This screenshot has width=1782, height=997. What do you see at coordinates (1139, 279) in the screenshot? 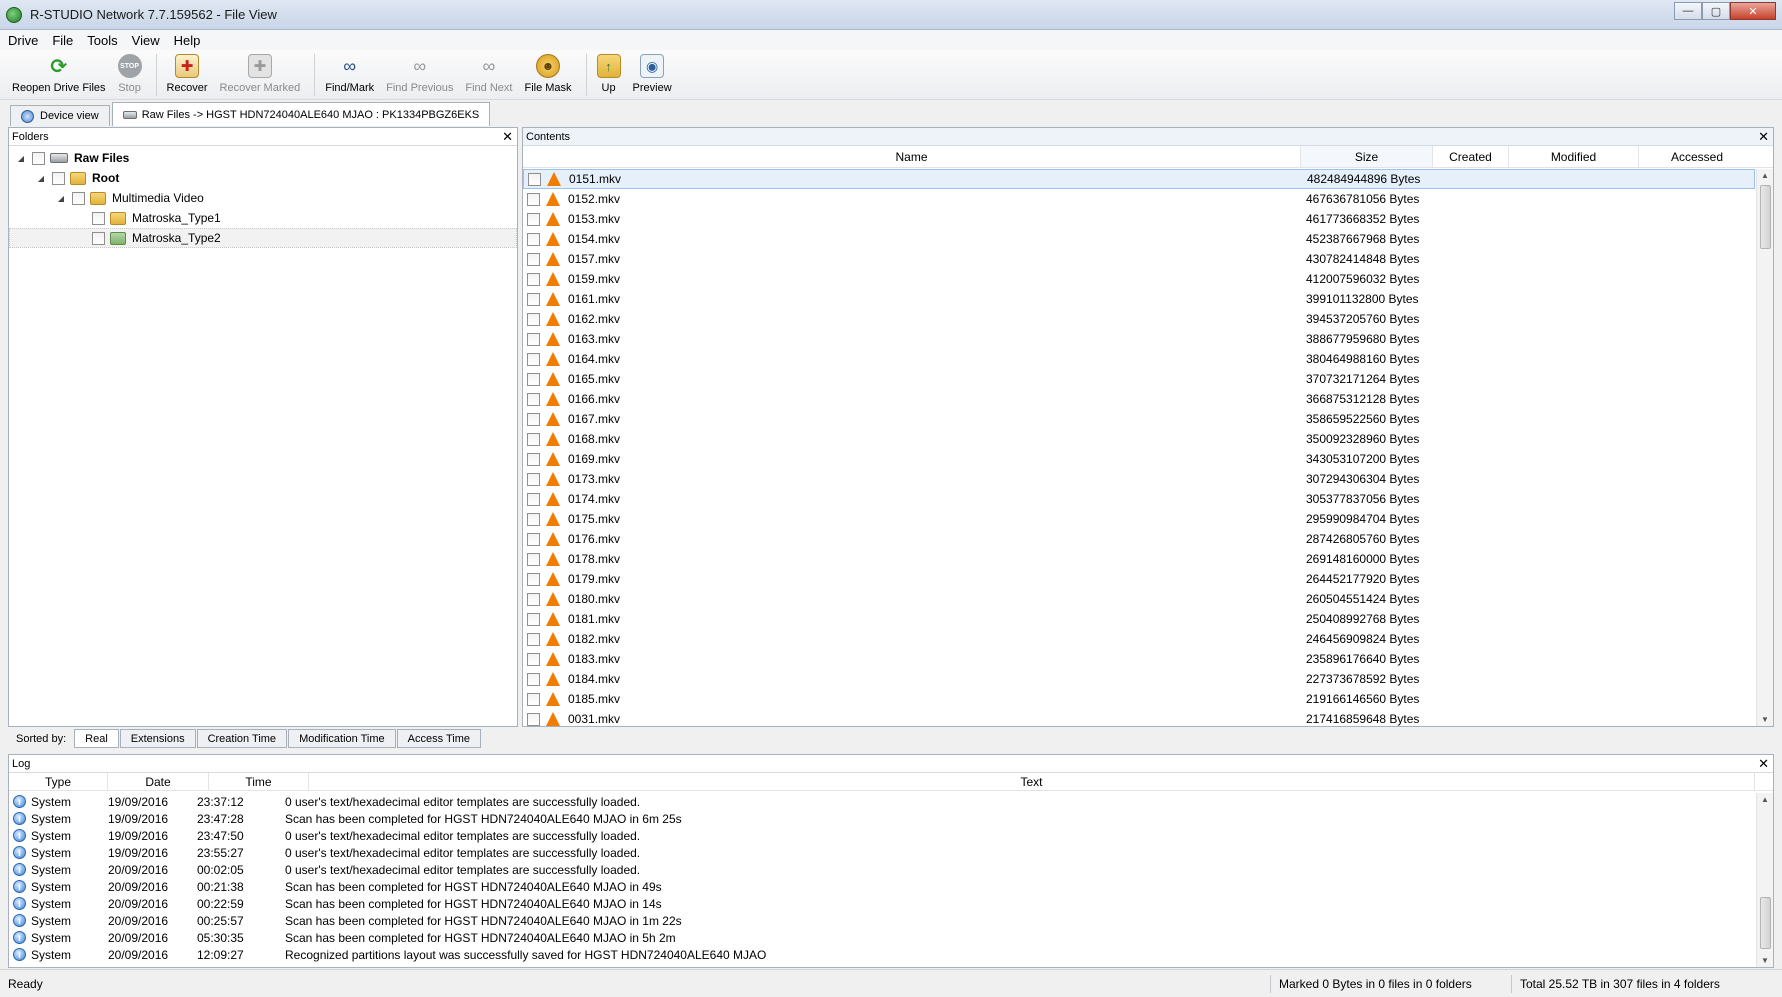
I see `file-row: 0159.mkv 412007596032 Bytes` at bounding box center [1139, 279].